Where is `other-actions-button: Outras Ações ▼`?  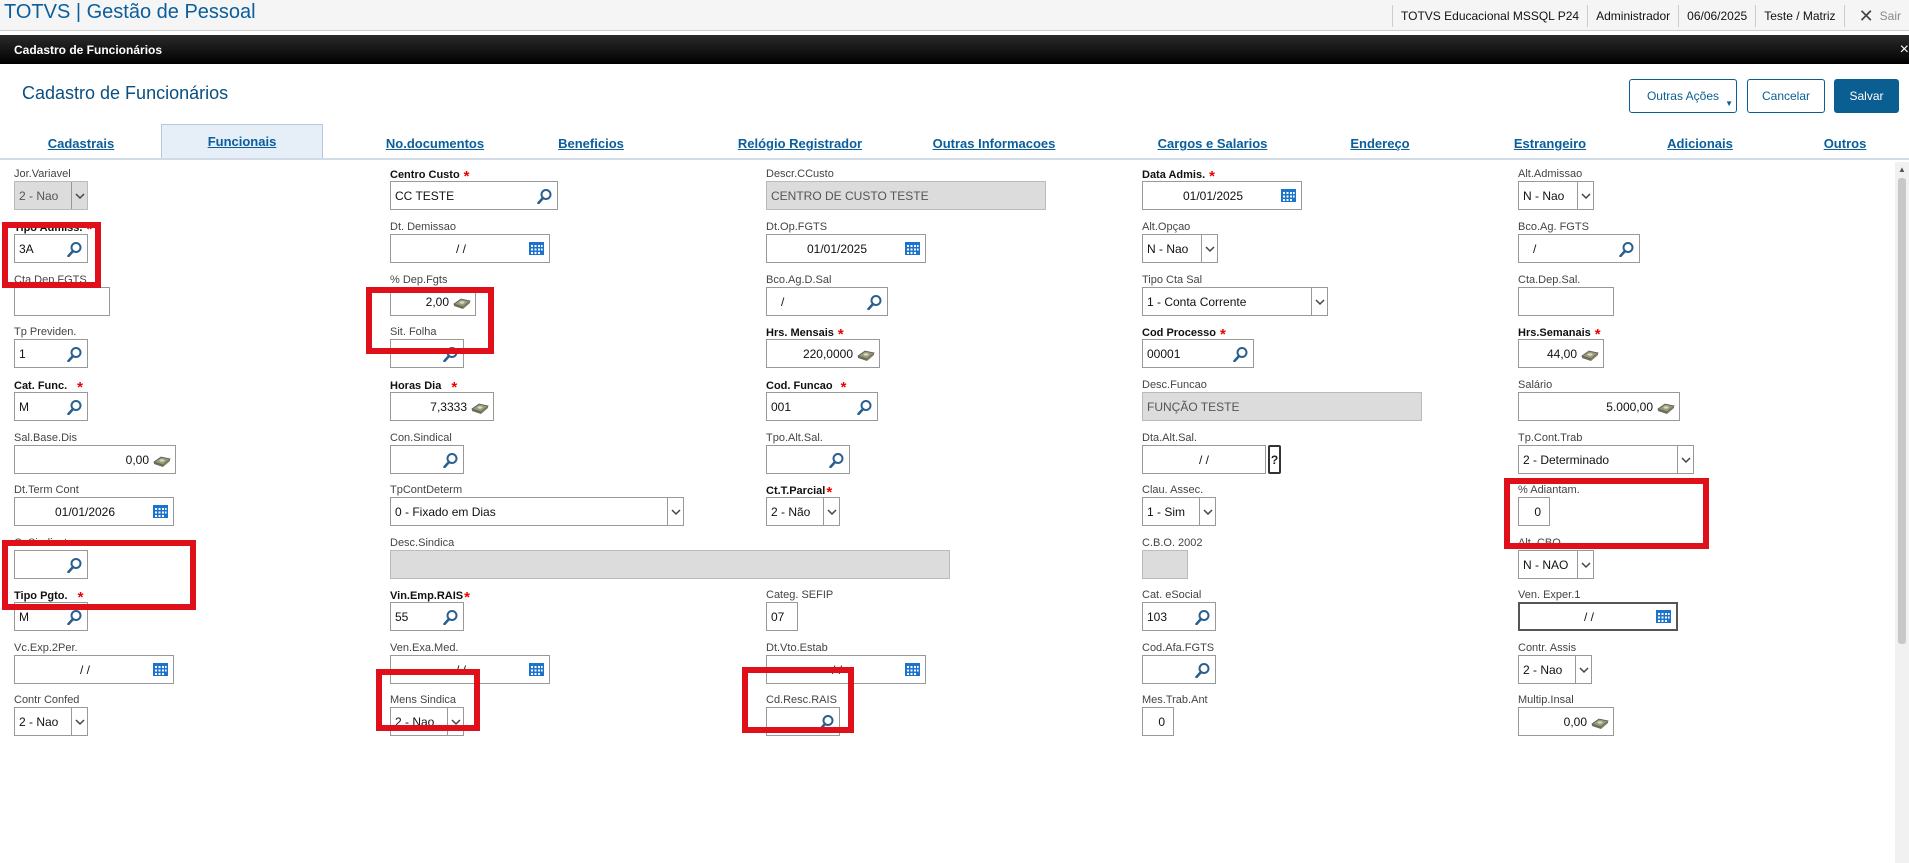
other-actions-button: Outras Ações ▼ is located at coordinates (1683, 96).